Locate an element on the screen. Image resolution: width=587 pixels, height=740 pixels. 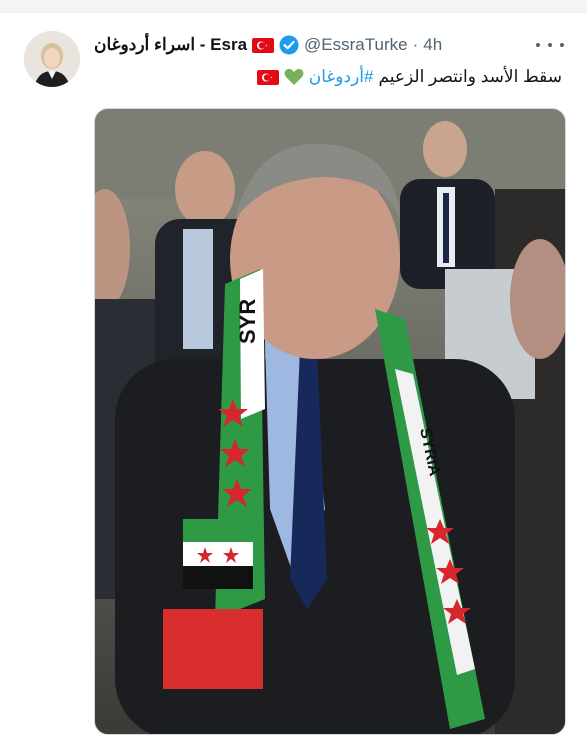
hashtag-link: #أردوغان is located at coordinates (341, 77).